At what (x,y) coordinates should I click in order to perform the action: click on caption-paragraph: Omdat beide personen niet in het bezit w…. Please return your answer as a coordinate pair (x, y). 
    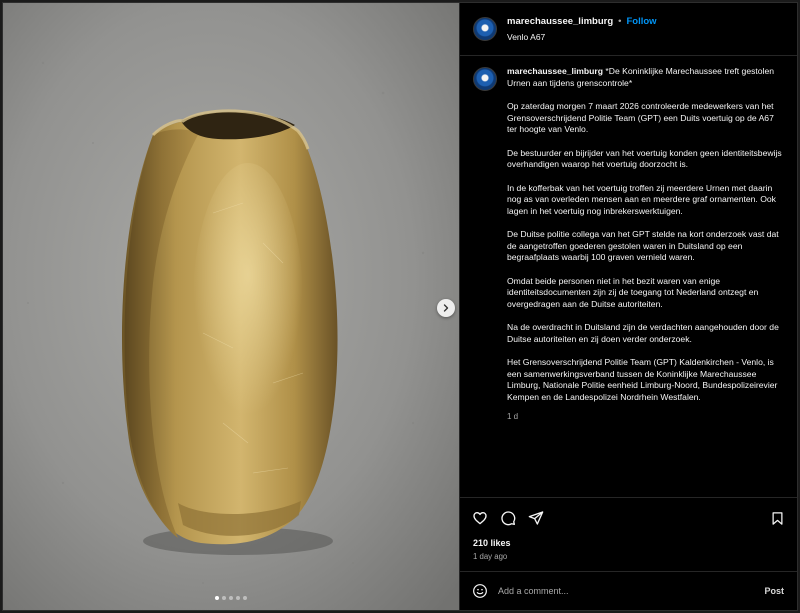
    Looking at the image, I should click on (633, 292).